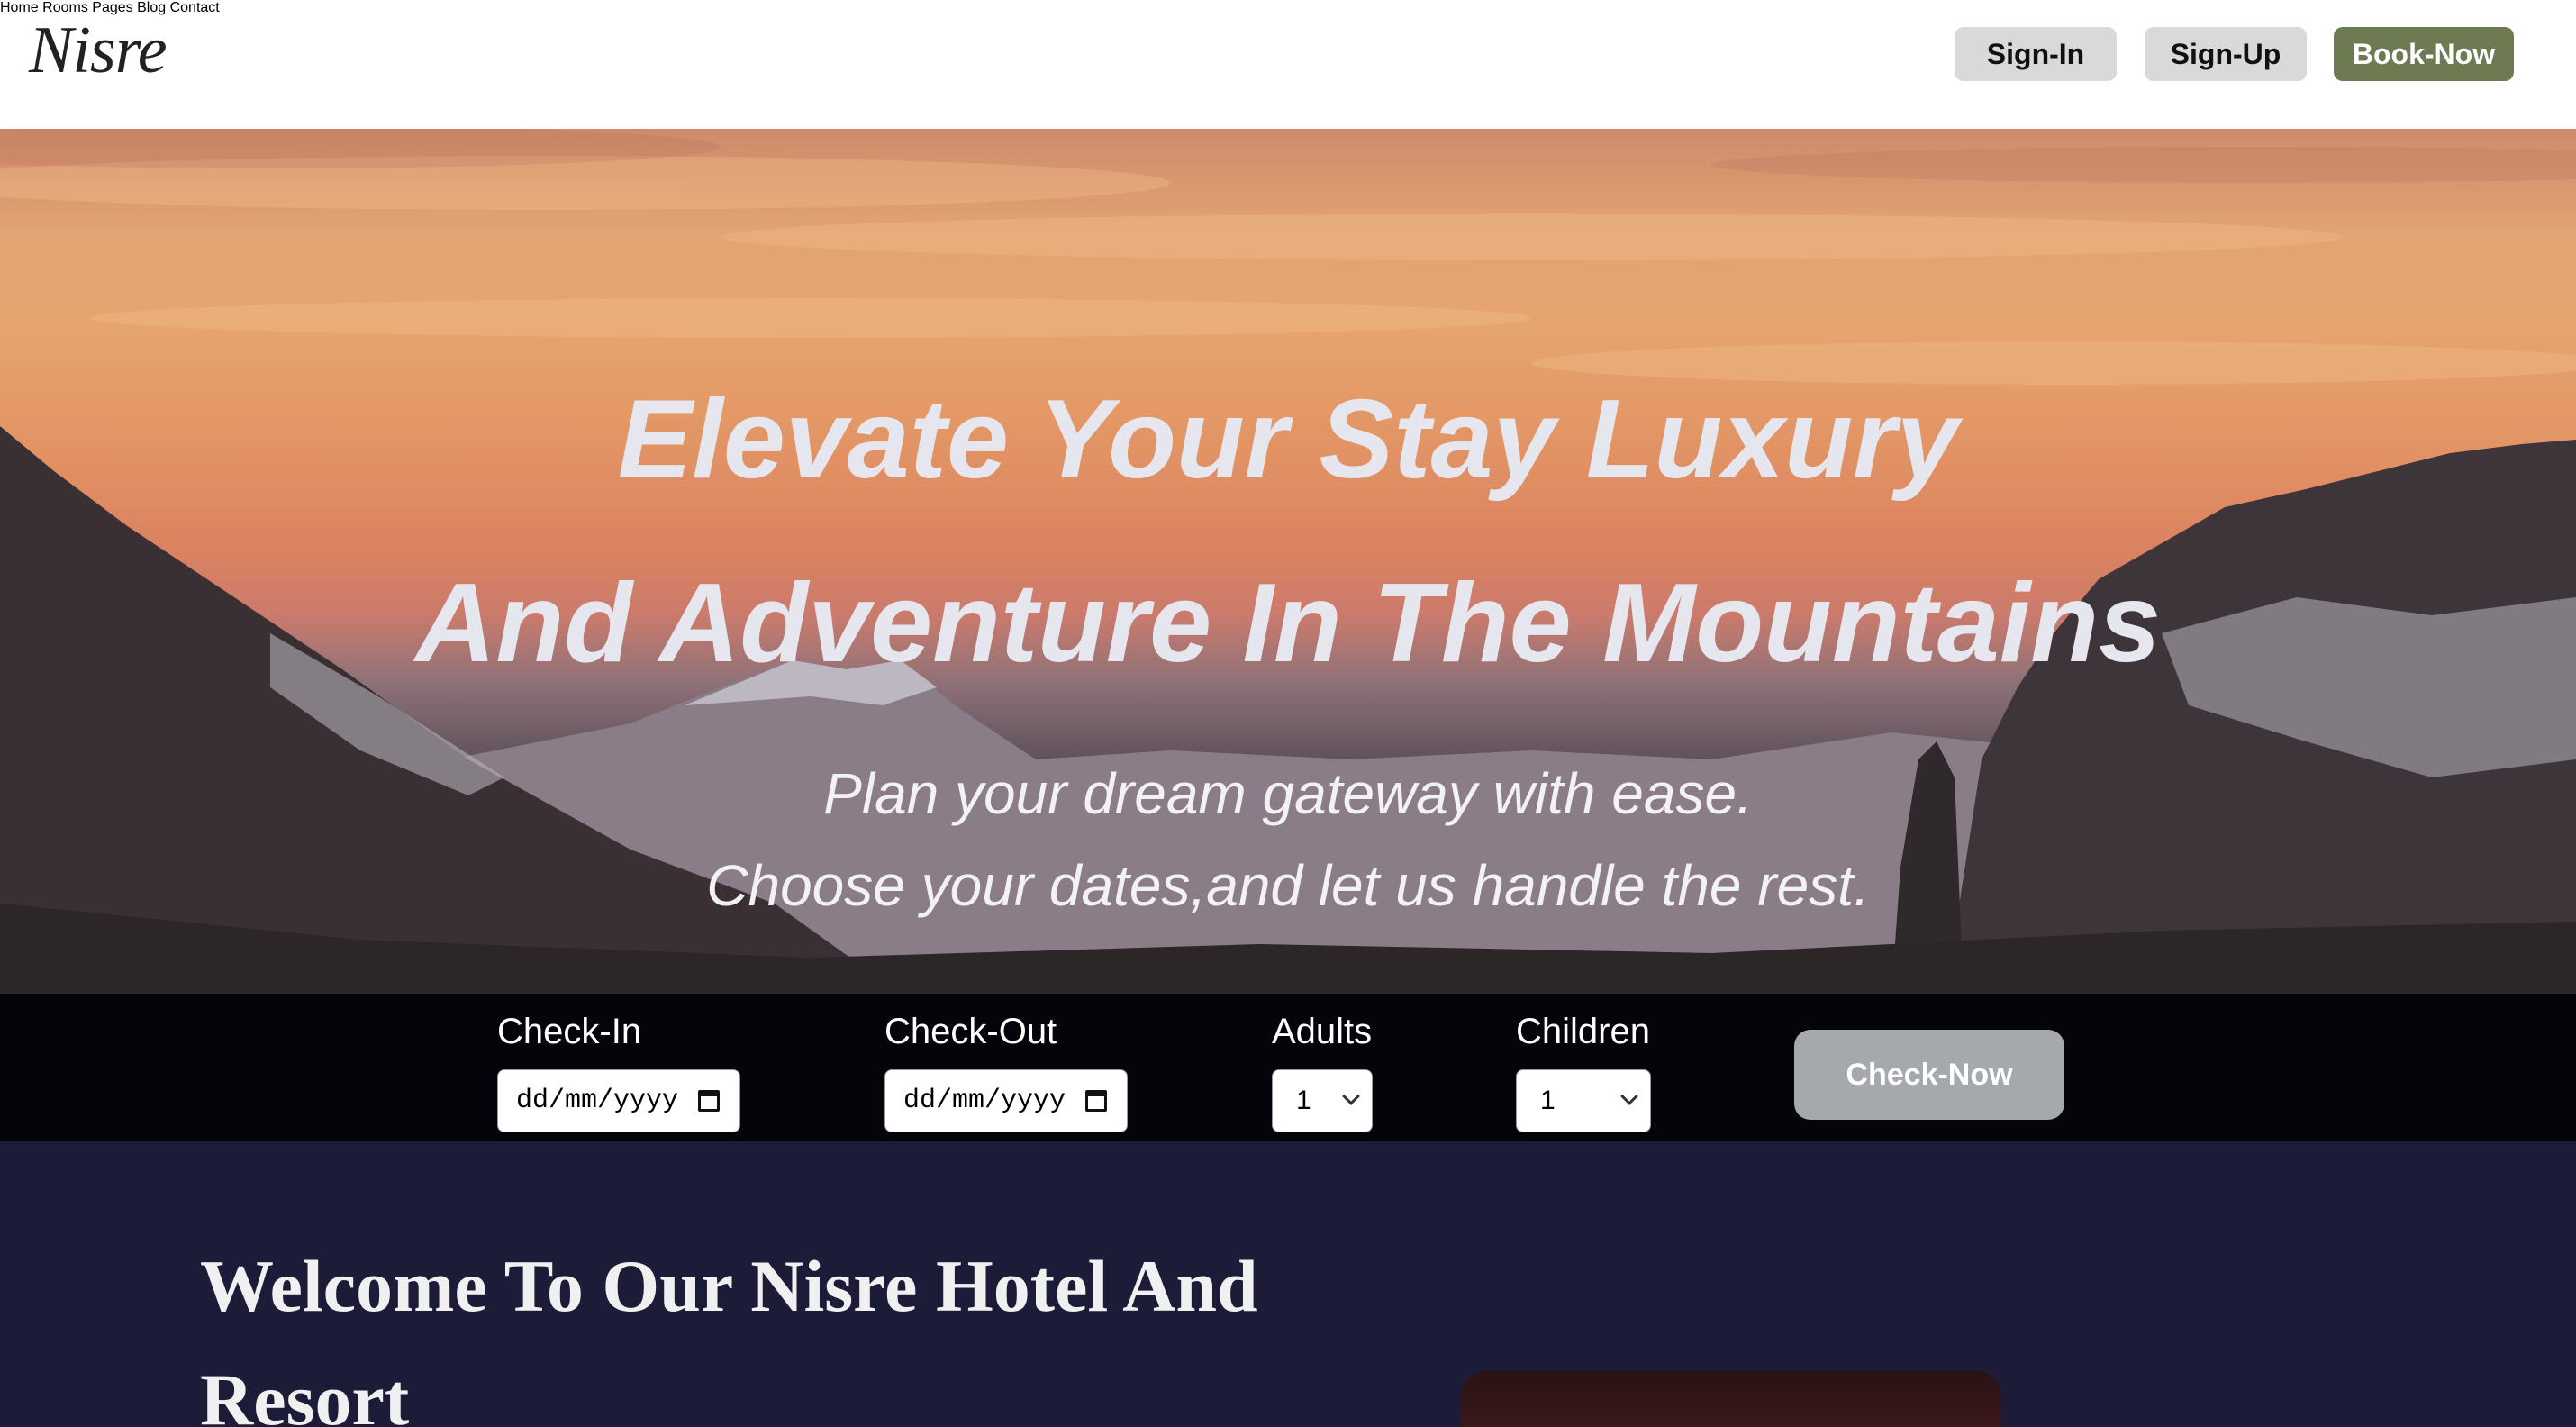 The height and width of the screenshot is (1427, 2576). Describe the element at coordinates (1288, 793) in the screenshot. I see `hero-subtitle-line-1: Plan your dream gateway with ease.` at that location.